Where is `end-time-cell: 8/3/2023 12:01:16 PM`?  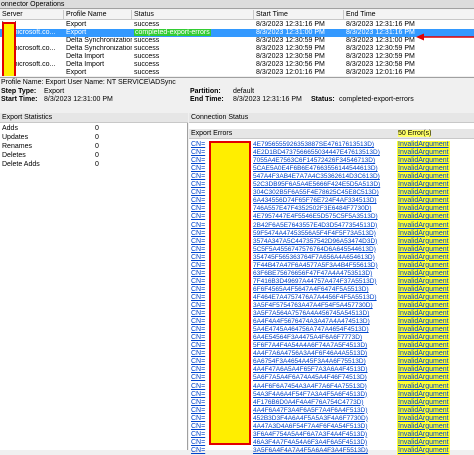
end-time-cell: 8/3/2023 12:01:16 PM is located at coordinates (380, 72).